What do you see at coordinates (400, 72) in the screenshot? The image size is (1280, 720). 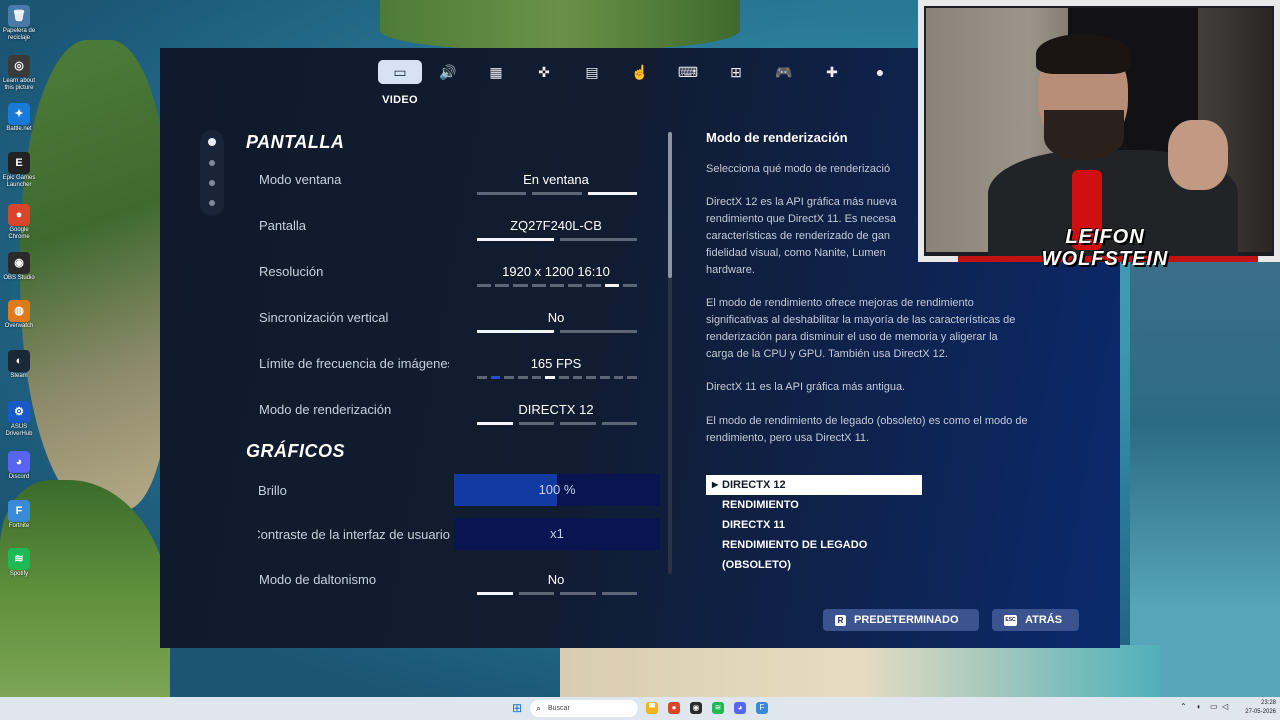 I see `tab-monitor: ▭` at bounding box center [400, 72].